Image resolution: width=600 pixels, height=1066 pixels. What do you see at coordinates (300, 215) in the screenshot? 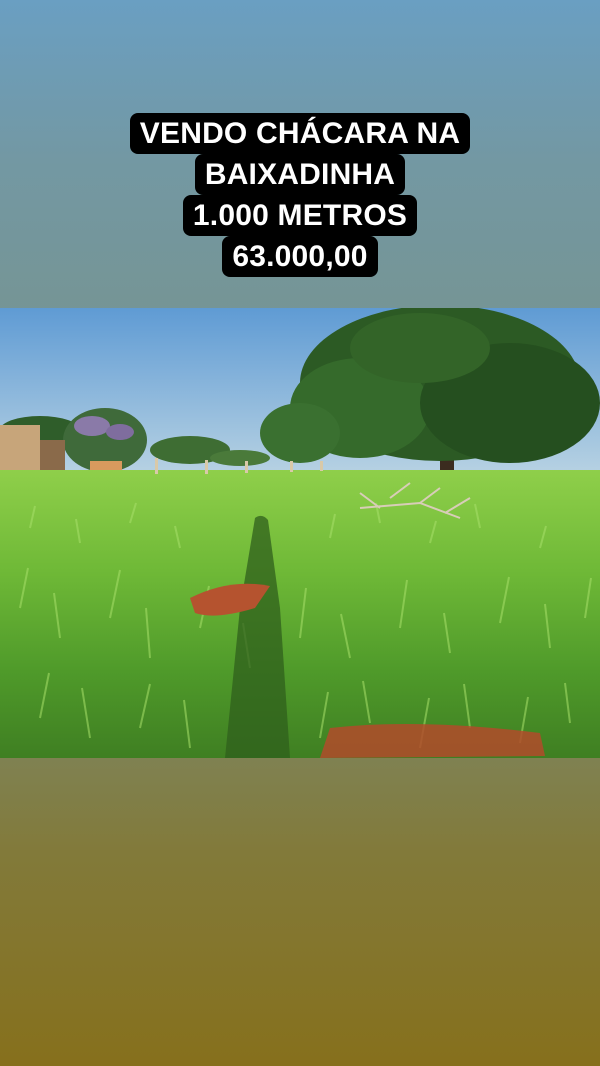
I see `caption-line-3: 1.000 METROS` at bounding box center [300, 215].